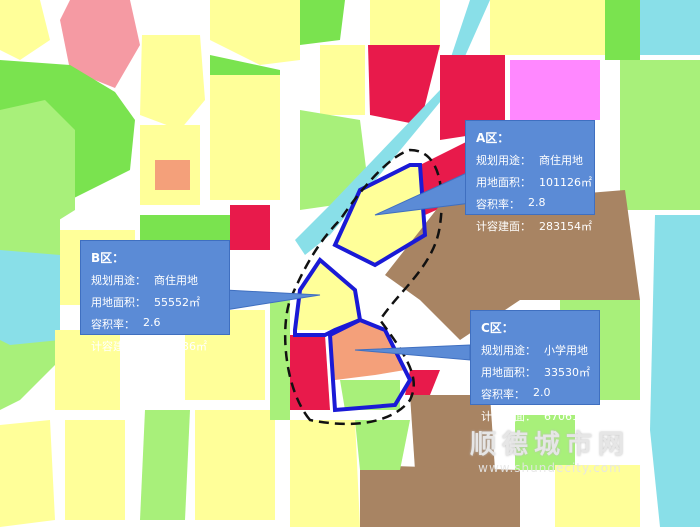 The height and width of the screenshot is (527, 700). What do you see at coordinates (405, 25) in the screenshot?
I see `parcel-r-top3` at bounding box center [405, 25].